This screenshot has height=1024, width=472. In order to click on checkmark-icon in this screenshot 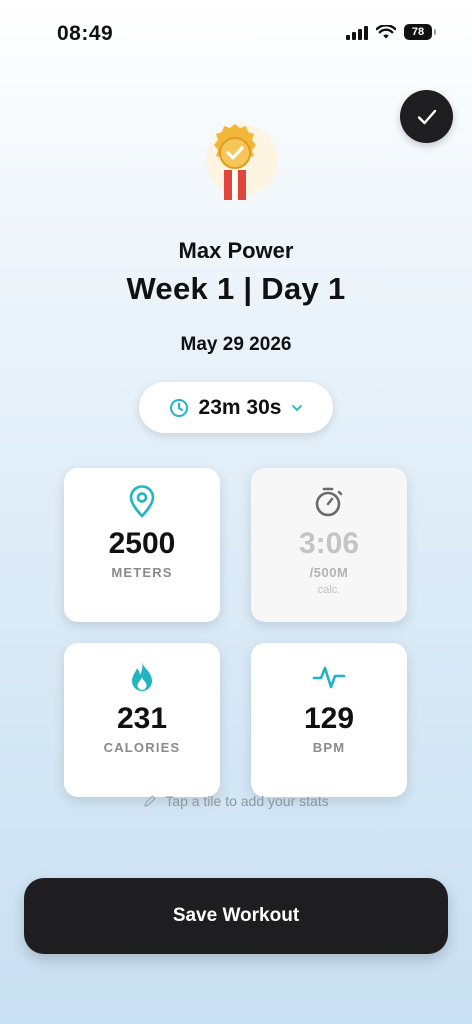, I will do `click(426, 116)`.